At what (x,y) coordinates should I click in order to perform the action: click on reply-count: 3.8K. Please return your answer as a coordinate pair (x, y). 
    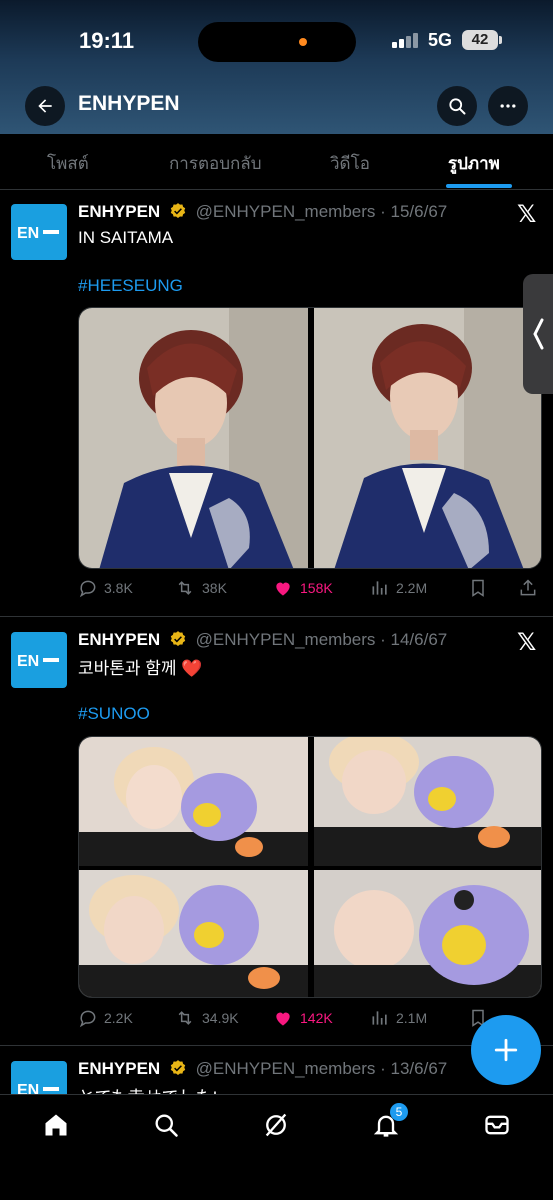
    Looking at the image, I should click on (118, 588).